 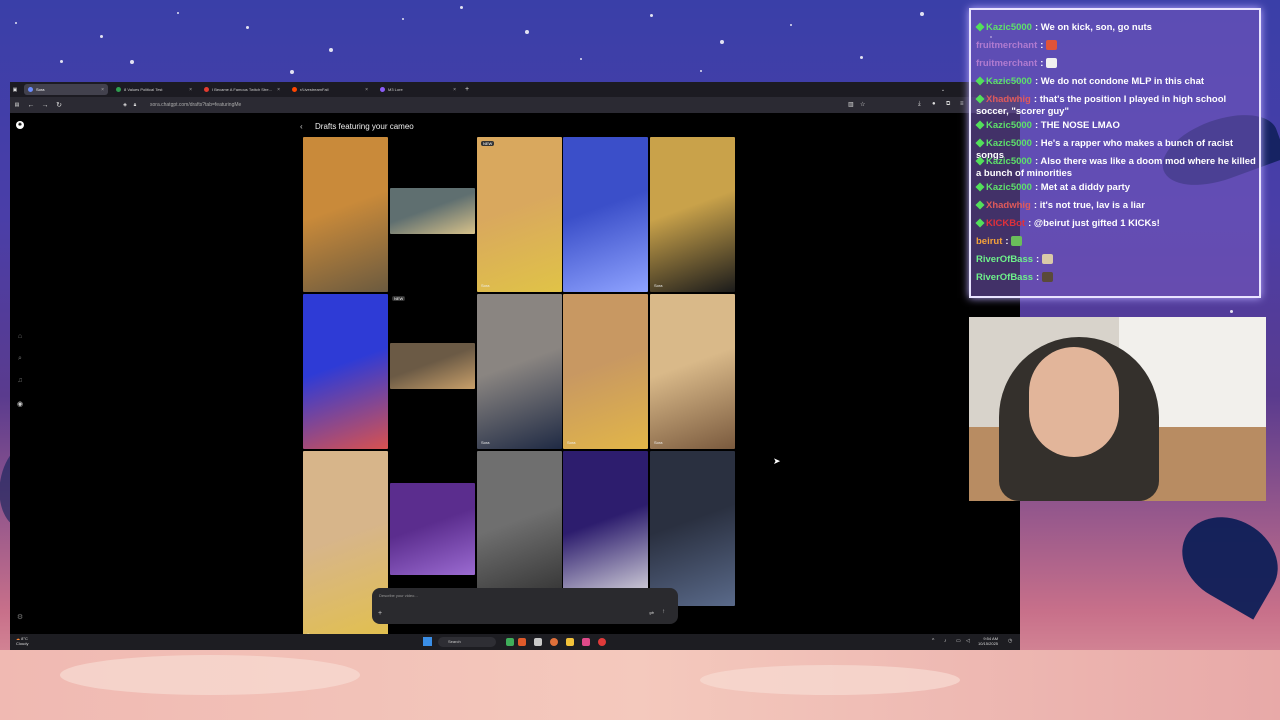 I want to click on extensions-puzzle-icon: ⧉, so click(x=948, y=104).